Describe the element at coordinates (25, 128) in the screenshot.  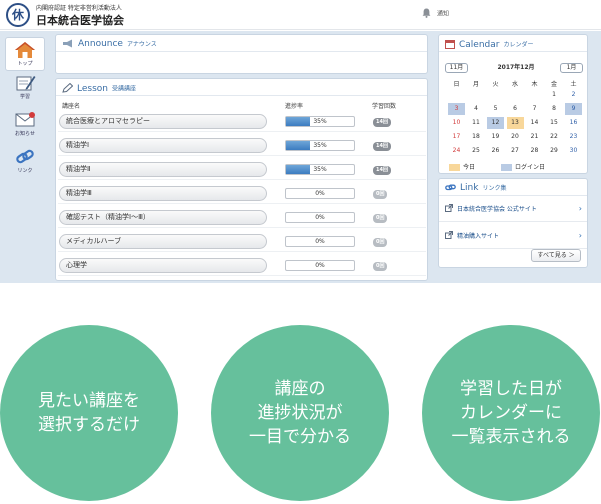
I see `sidebar-item-news: お知らせ` at that location.